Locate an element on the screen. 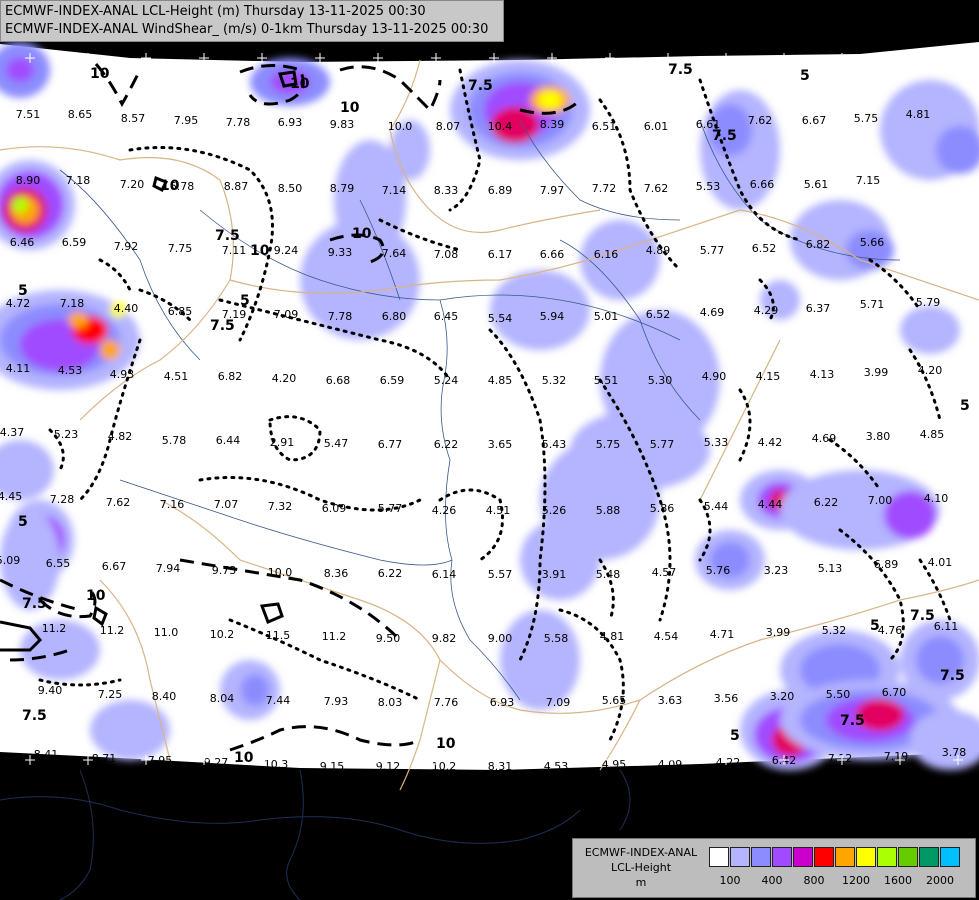 The image size is (979, 900). windshear-value: 5.53 is located at coordinates (708, 186).